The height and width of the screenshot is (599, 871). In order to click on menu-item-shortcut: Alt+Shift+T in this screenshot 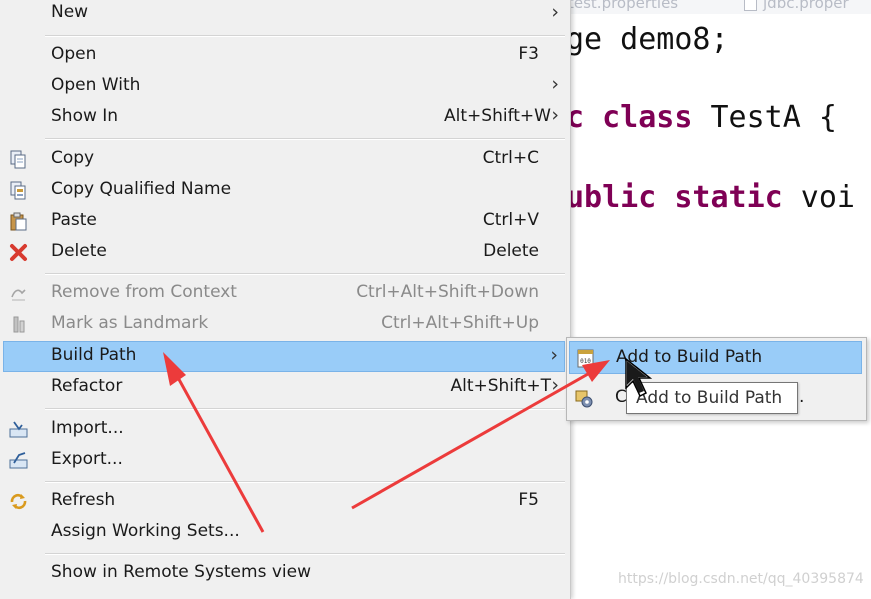, I will do `click(500, 386)`.